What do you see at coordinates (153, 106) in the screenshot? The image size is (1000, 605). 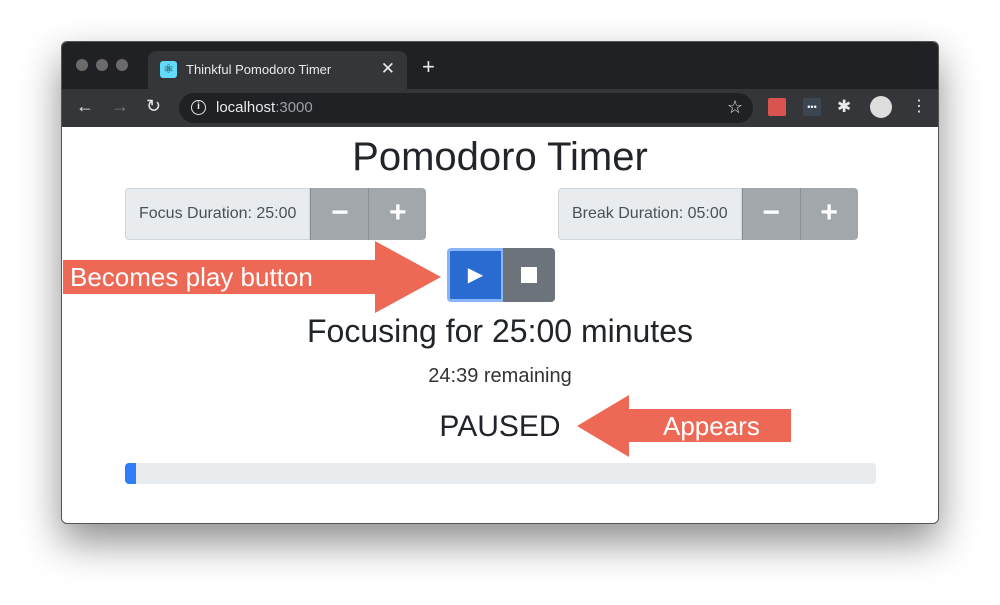 I see `reload-icon: ↻` at bounding box center [153, 106].